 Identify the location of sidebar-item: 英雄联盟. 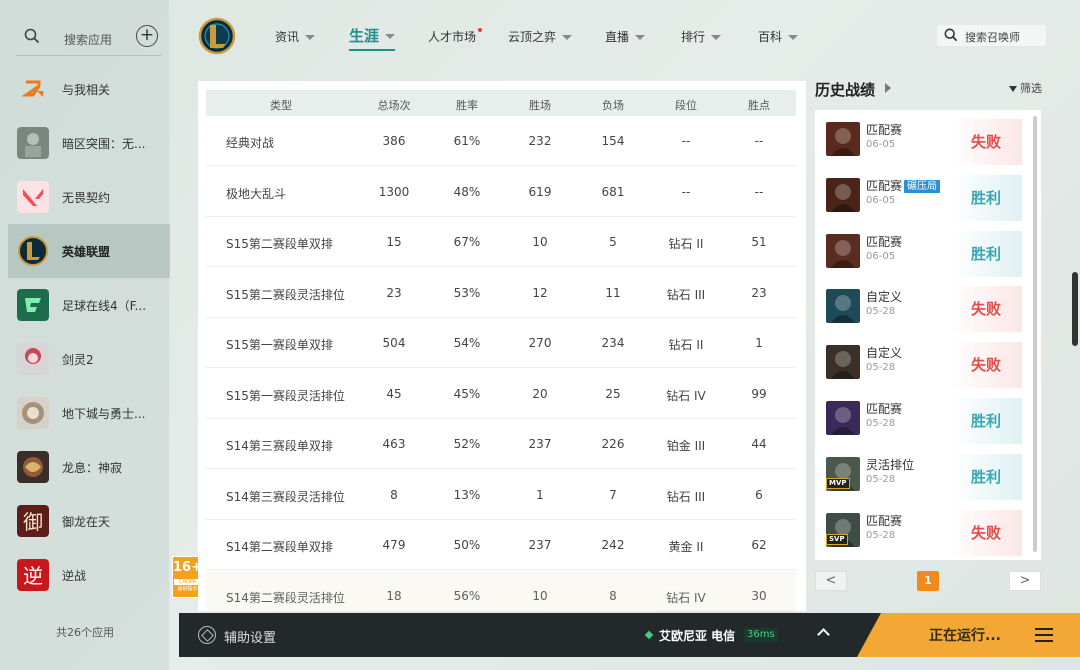
(89, 251).